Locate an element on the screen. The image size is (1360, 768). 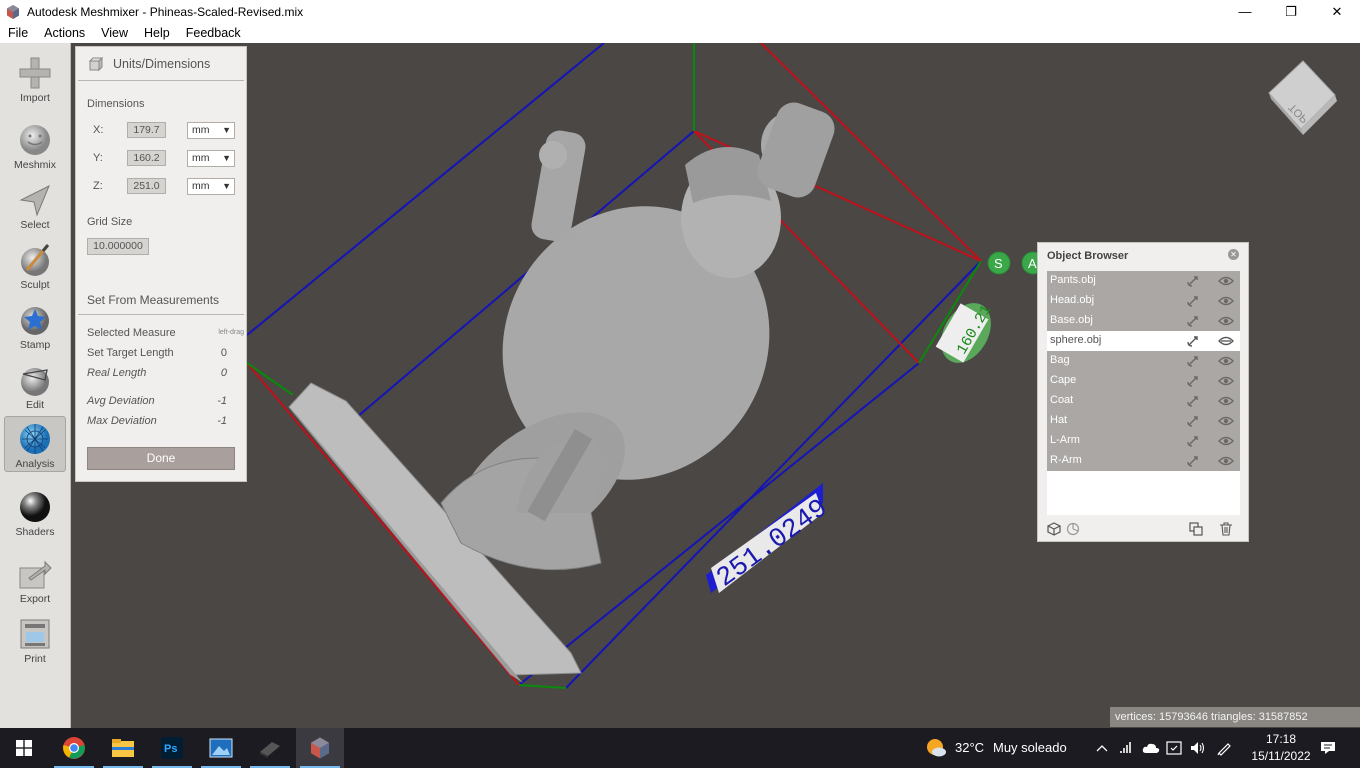
grid-size-label: Grid Size is located at coordinates (110, 222).